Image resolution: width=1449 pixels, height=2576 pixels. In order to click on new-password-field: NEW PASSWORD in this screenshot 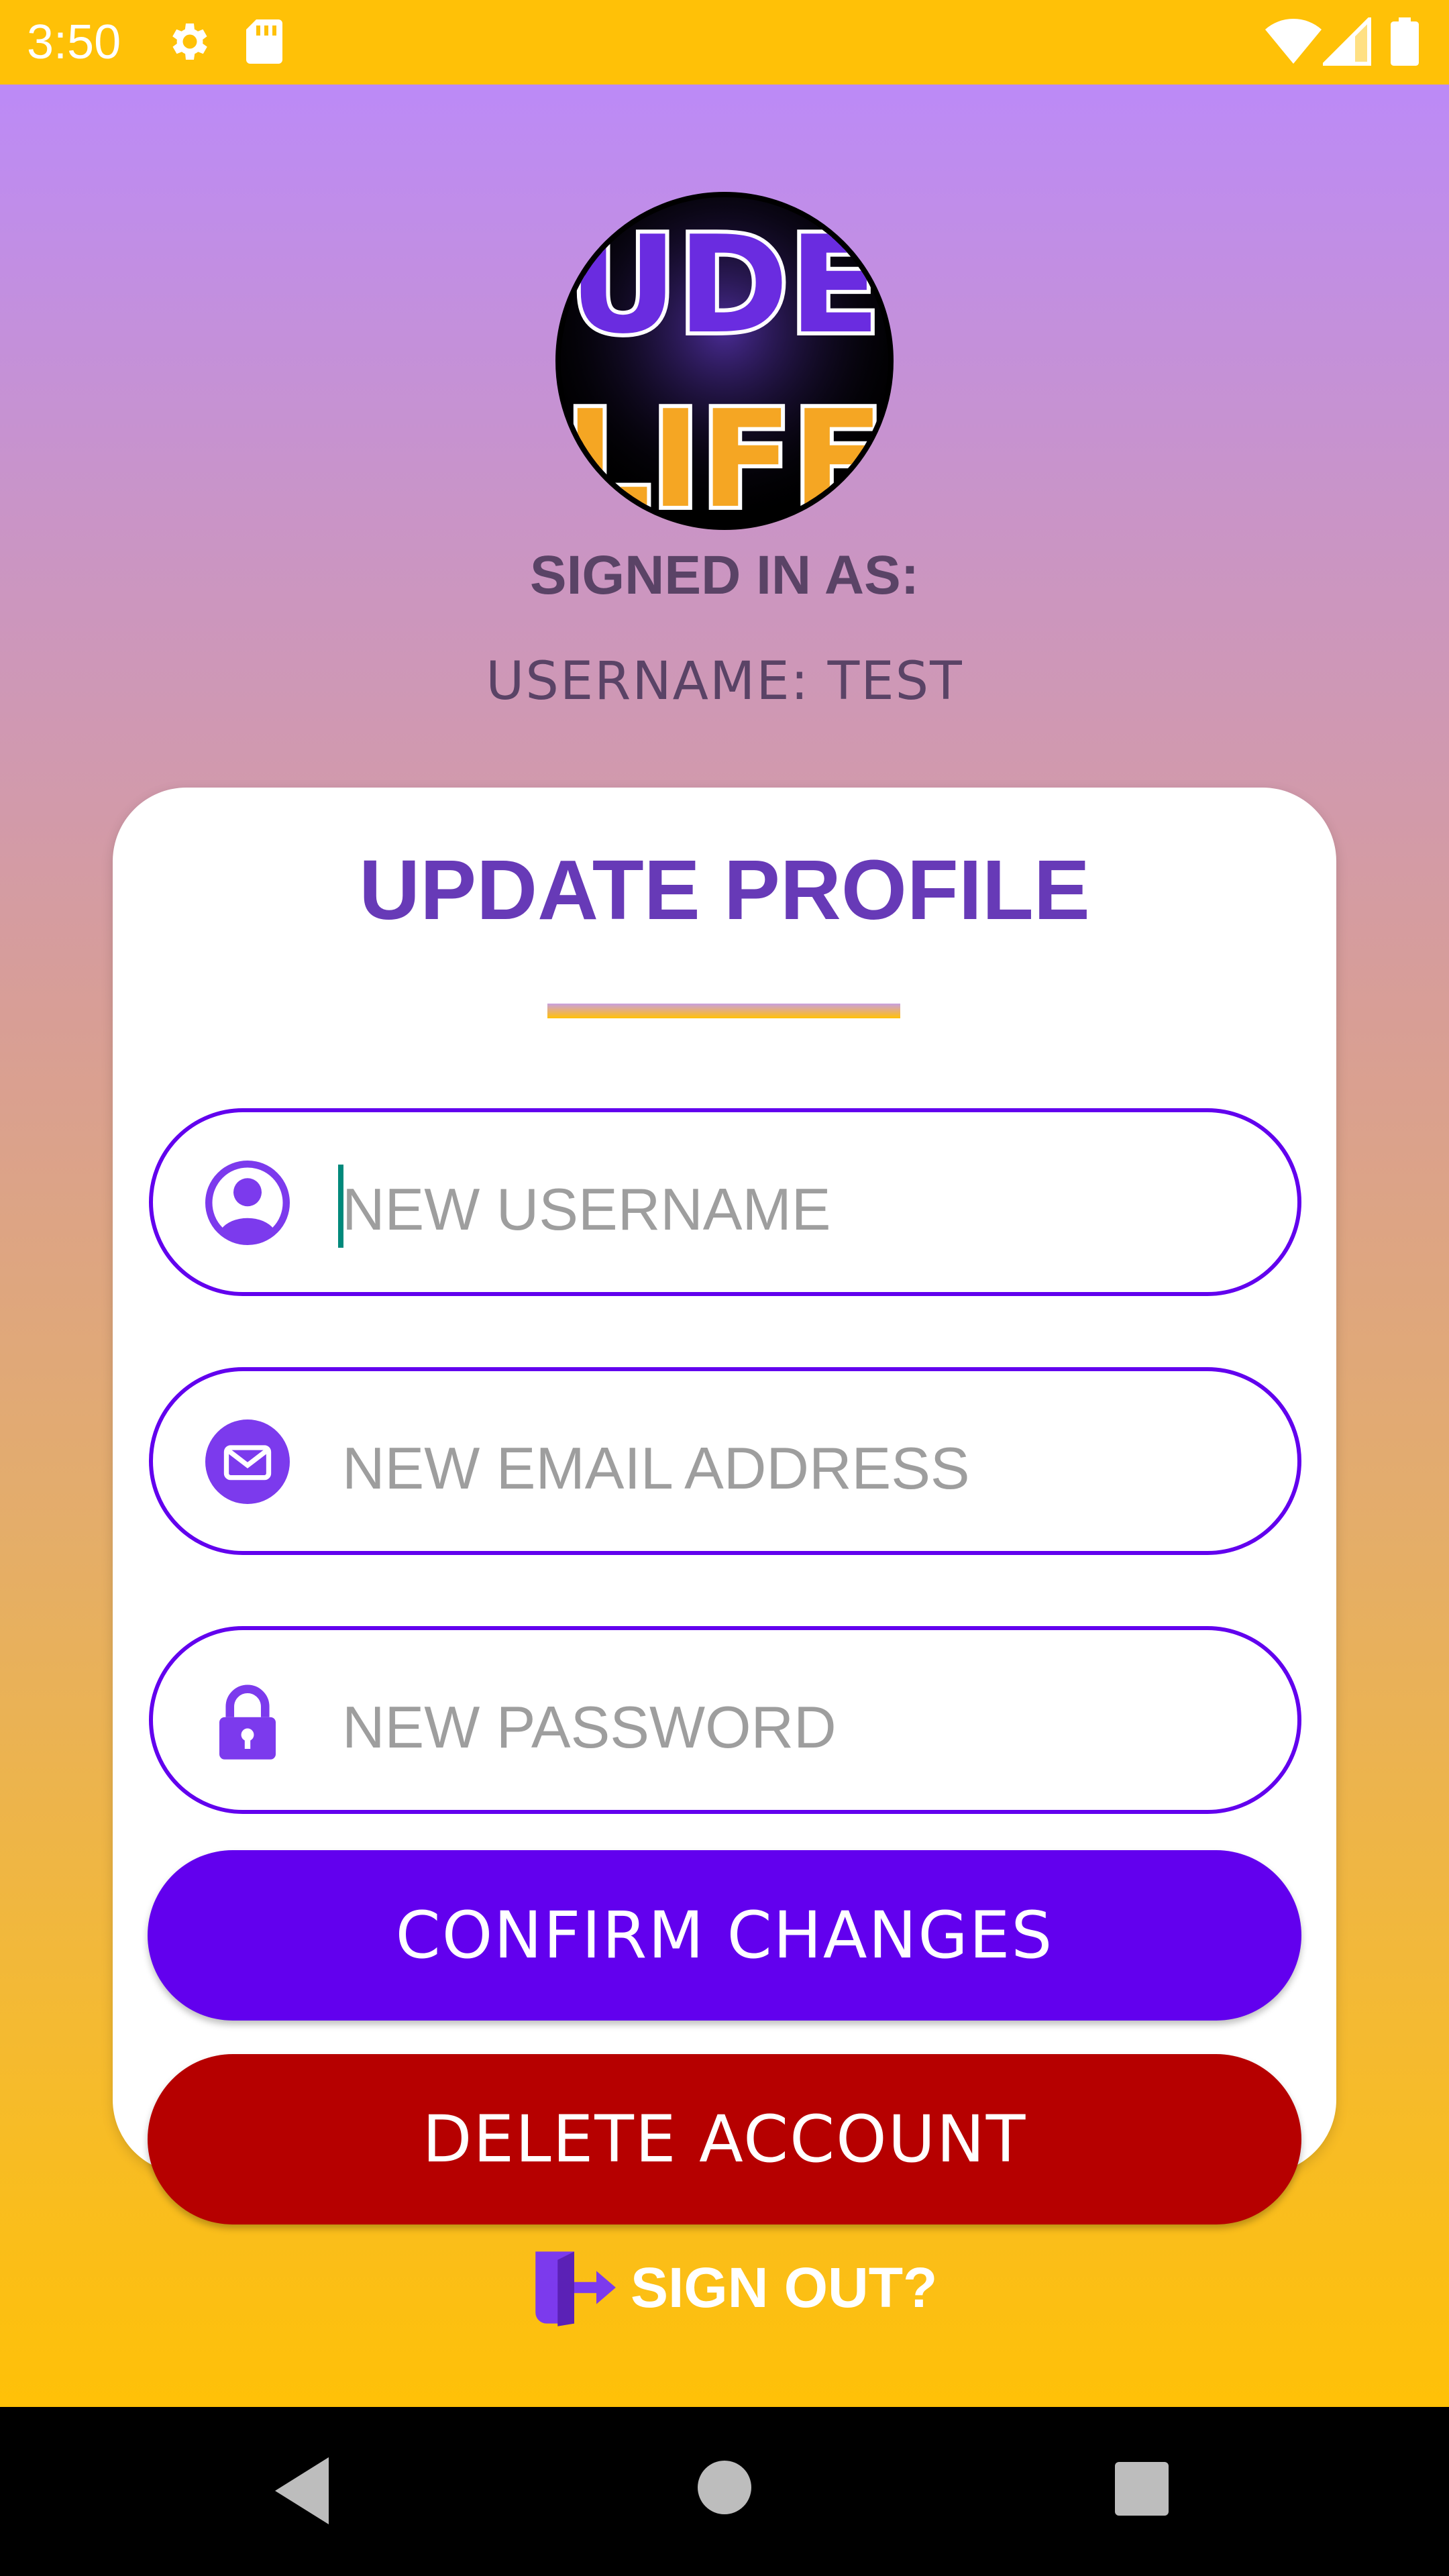, I will do `click(725, 1720)`.